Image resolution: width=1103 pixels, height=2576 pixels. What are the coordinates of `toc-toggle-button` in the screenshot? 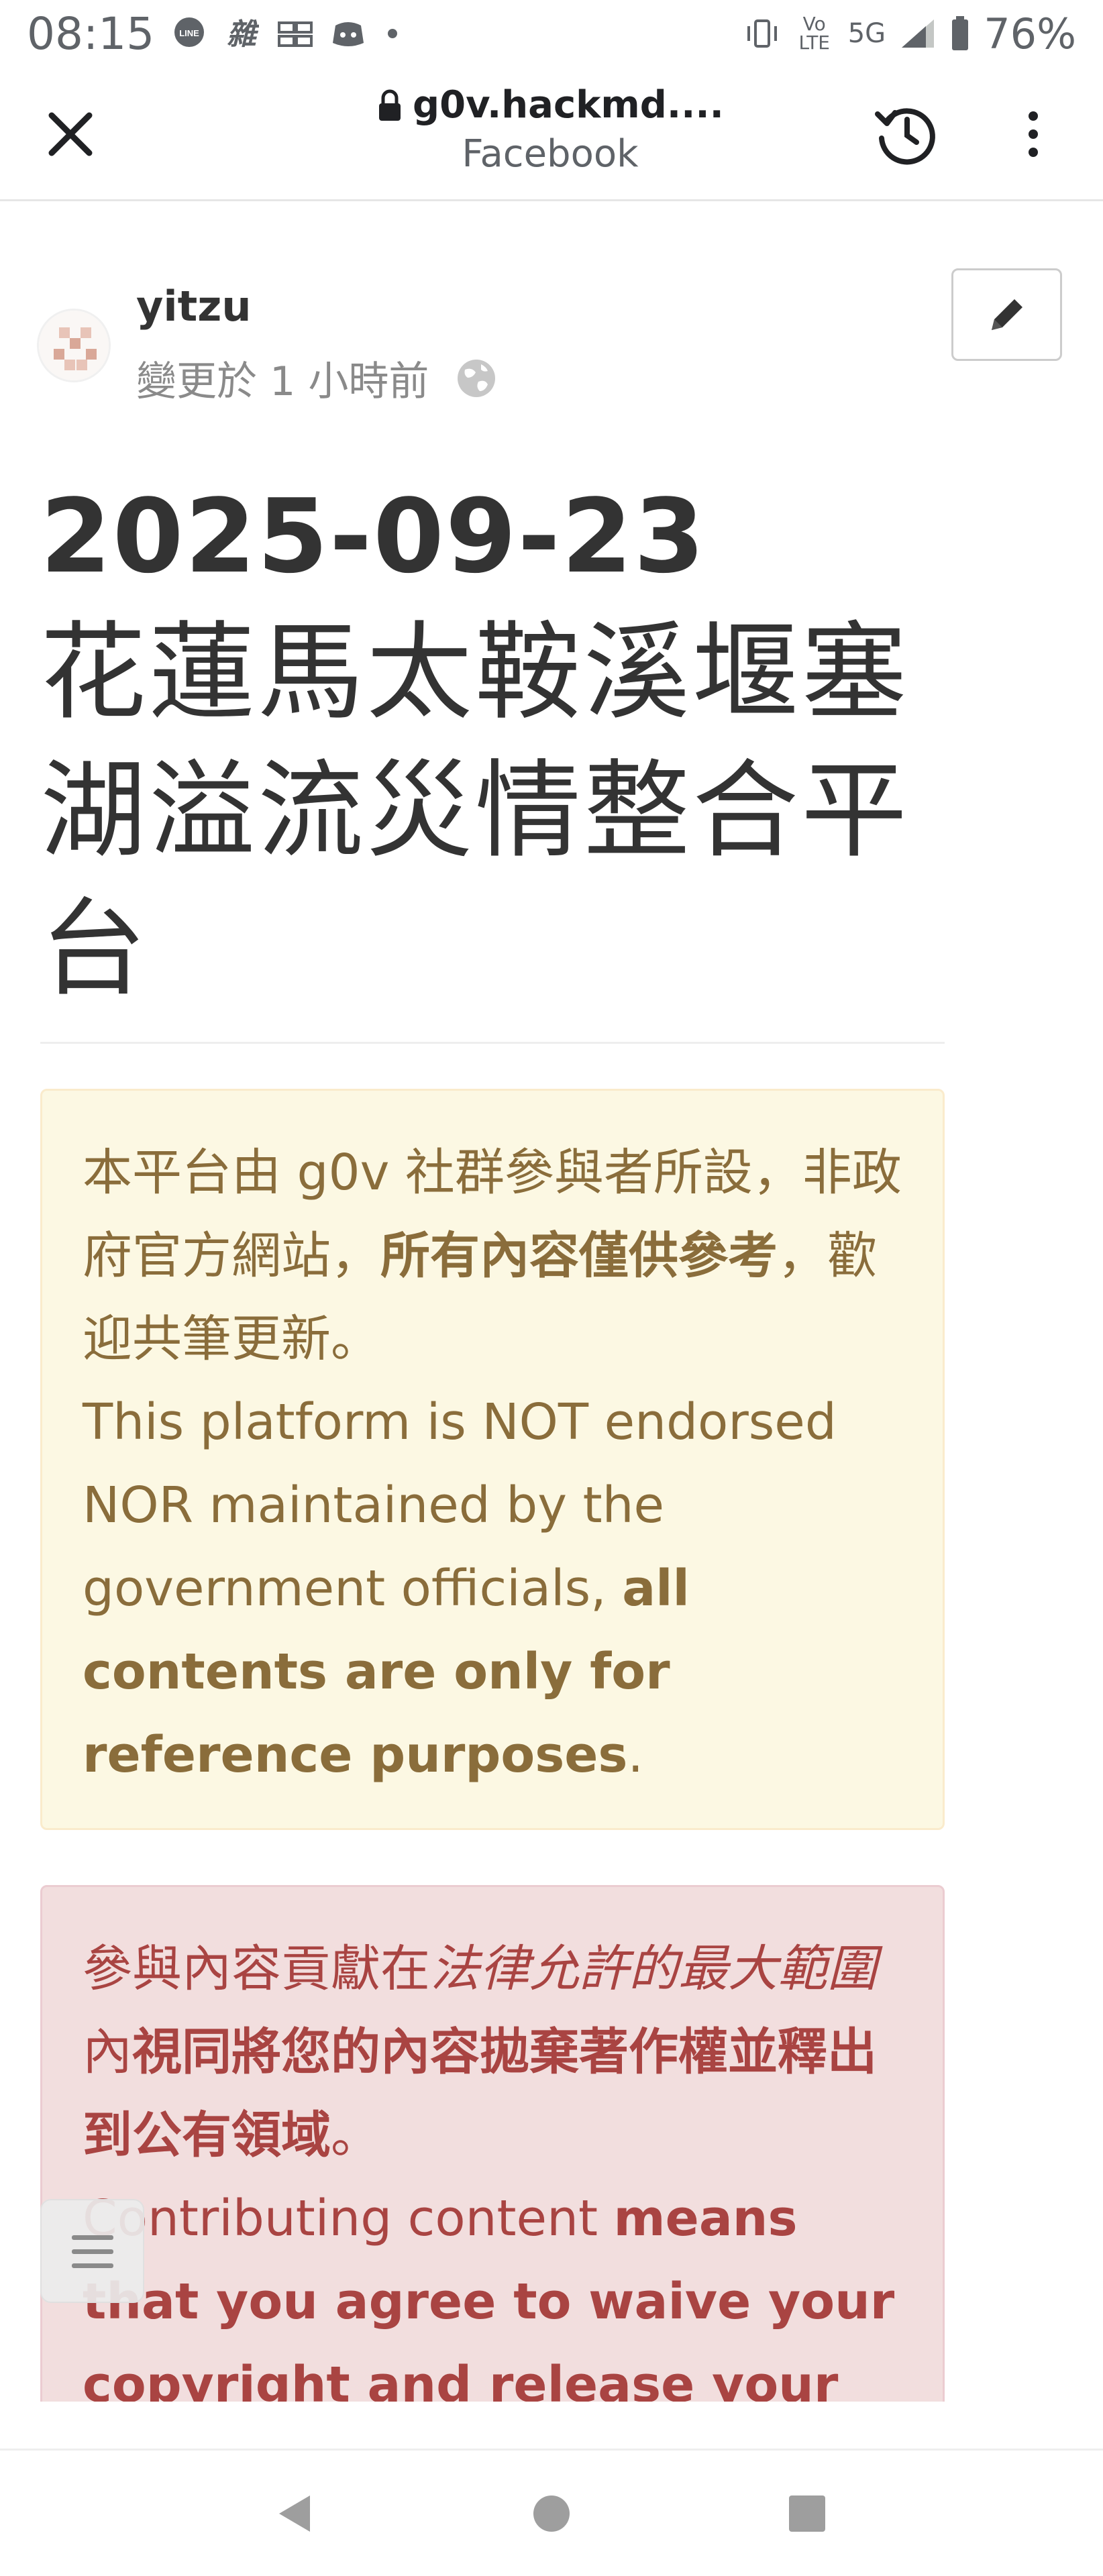 It's located at (92, 2251).